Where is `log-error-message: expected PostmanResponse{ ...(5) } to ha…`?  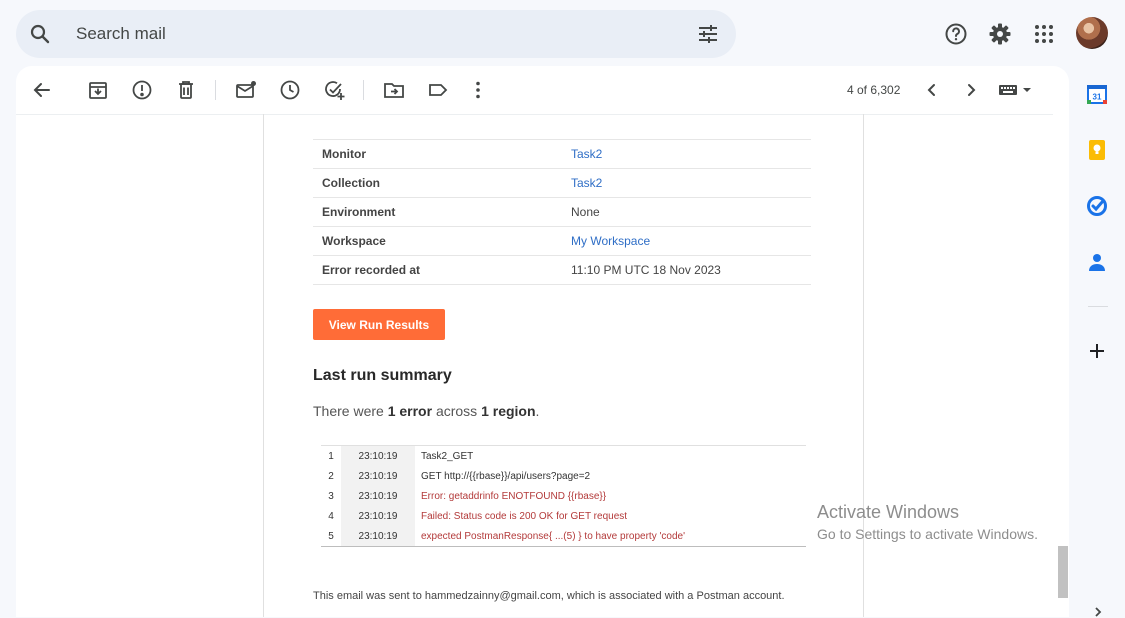 log-error-message: expected PostmanResponse{ ...(5) } to ha… is located at coordinates (610, 536).